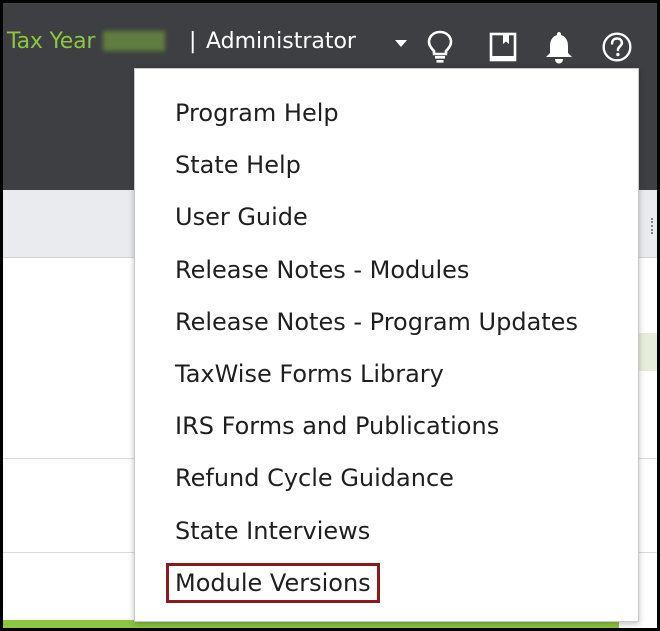  Describe the element at coordinates (273, 530) in the screenshot. I see `menu-item-label: State Interviews` at that location.